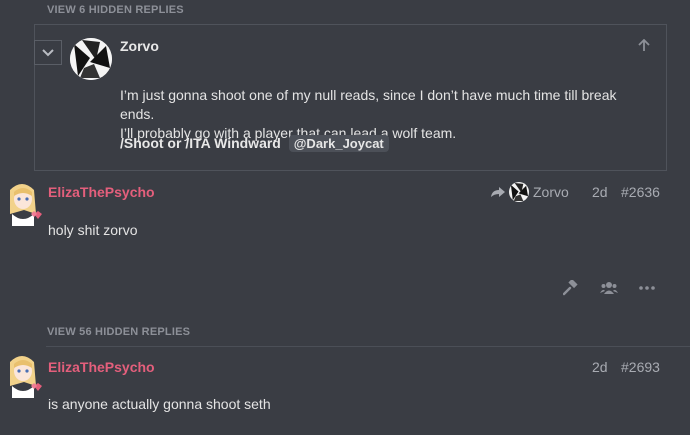 The image size is (690, 435). I want to click on arrow-up-icon, so click(644, 44).